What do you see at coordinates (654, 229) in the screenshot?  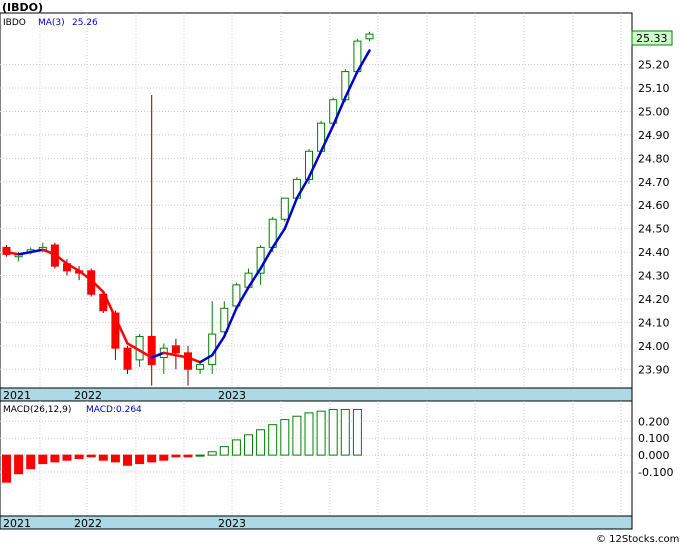 I see `price-y-tick-label: 24.50` at bounding box center [654, 229].